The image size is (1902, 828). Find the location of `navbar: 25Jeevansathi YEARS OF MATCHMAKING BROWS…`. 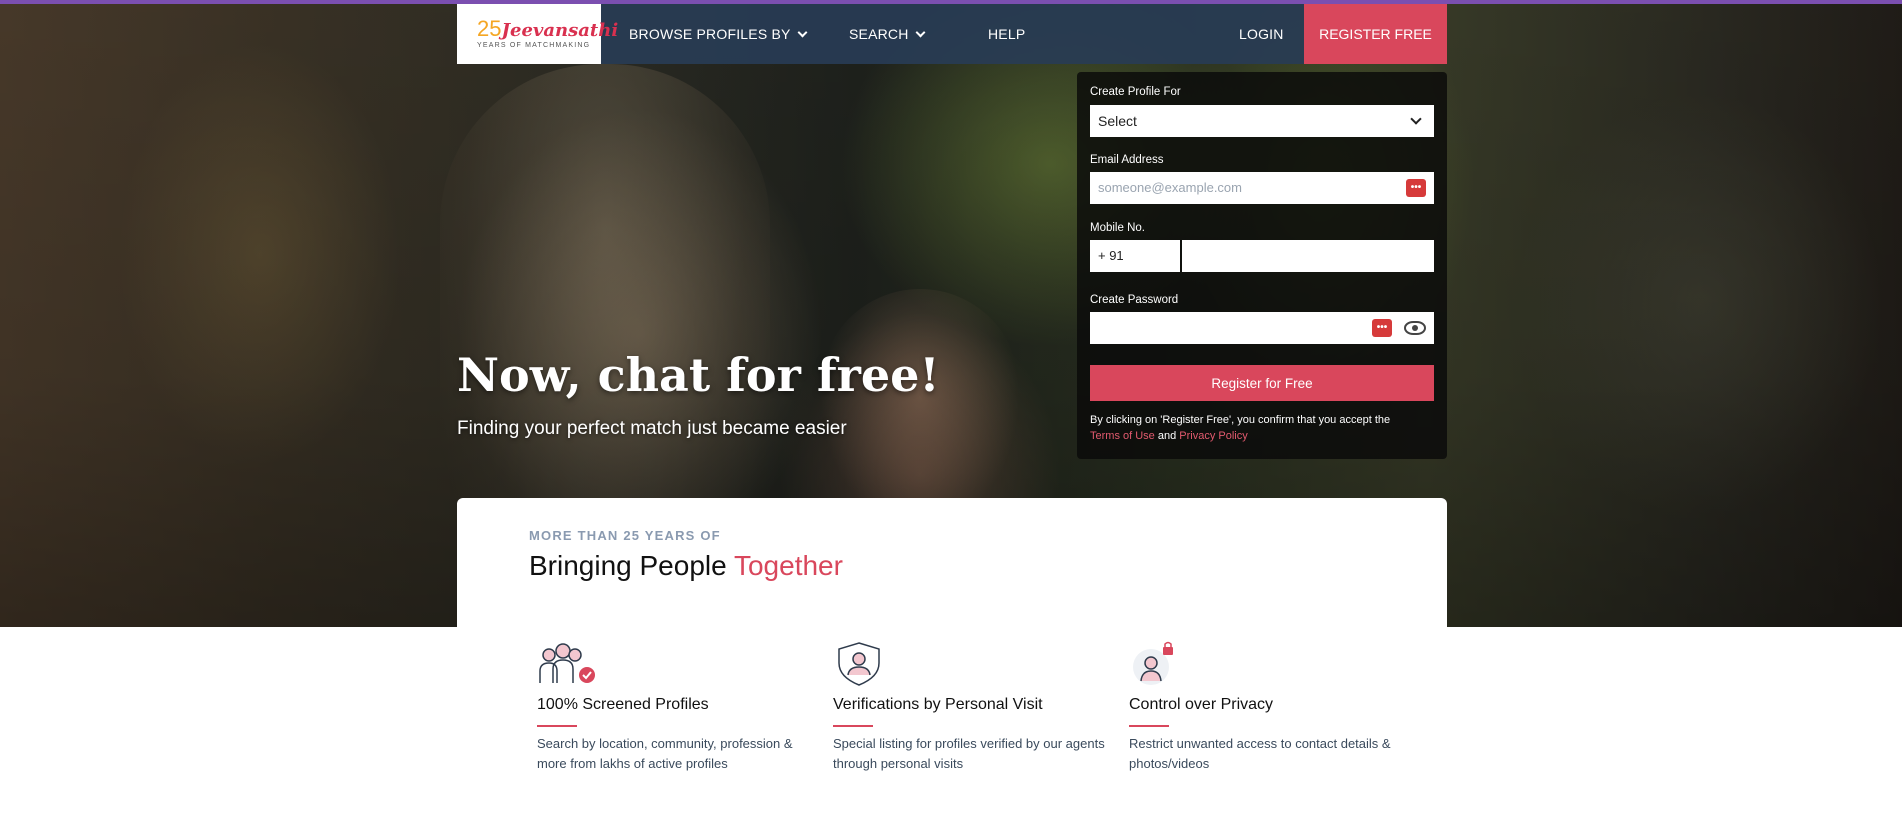

navbar: 25Jeevansathi YEARS OF MATCHMAKING BROWS… is located at coordinates (952, 34).